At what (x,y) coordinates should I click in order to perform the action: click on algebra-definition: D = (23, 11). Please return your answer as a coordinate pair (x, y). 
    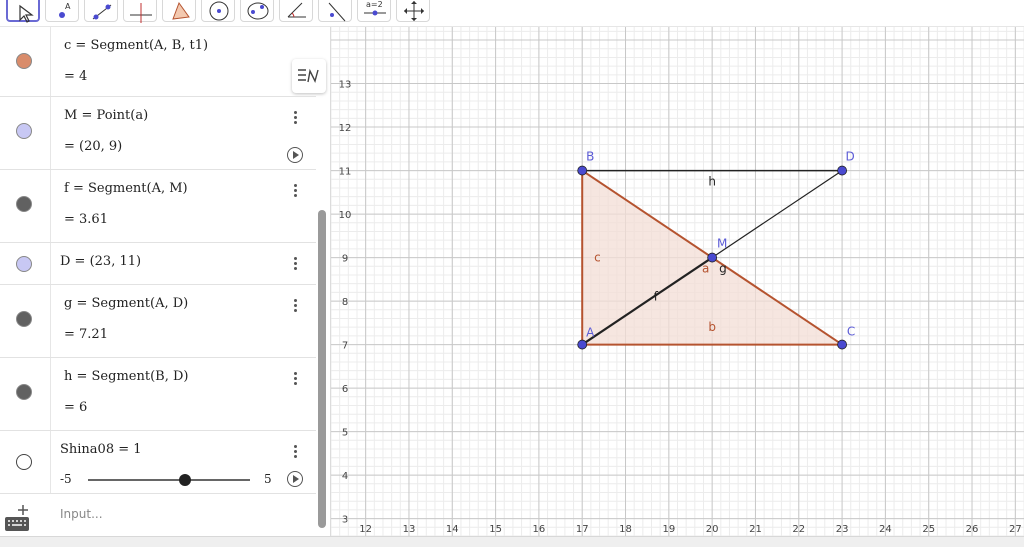
    Looking at the image, I should click on (100, 261).